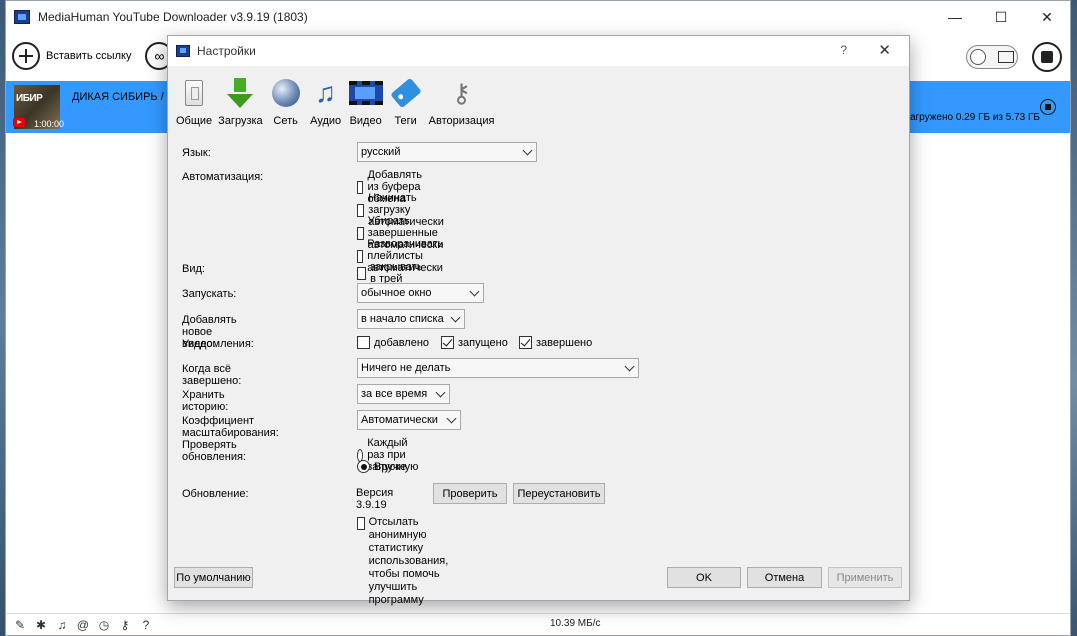 The width and height of the screenshot is (1077, 636). I want to click on window-controls: — ☐ ✕, so click(1001, 17).